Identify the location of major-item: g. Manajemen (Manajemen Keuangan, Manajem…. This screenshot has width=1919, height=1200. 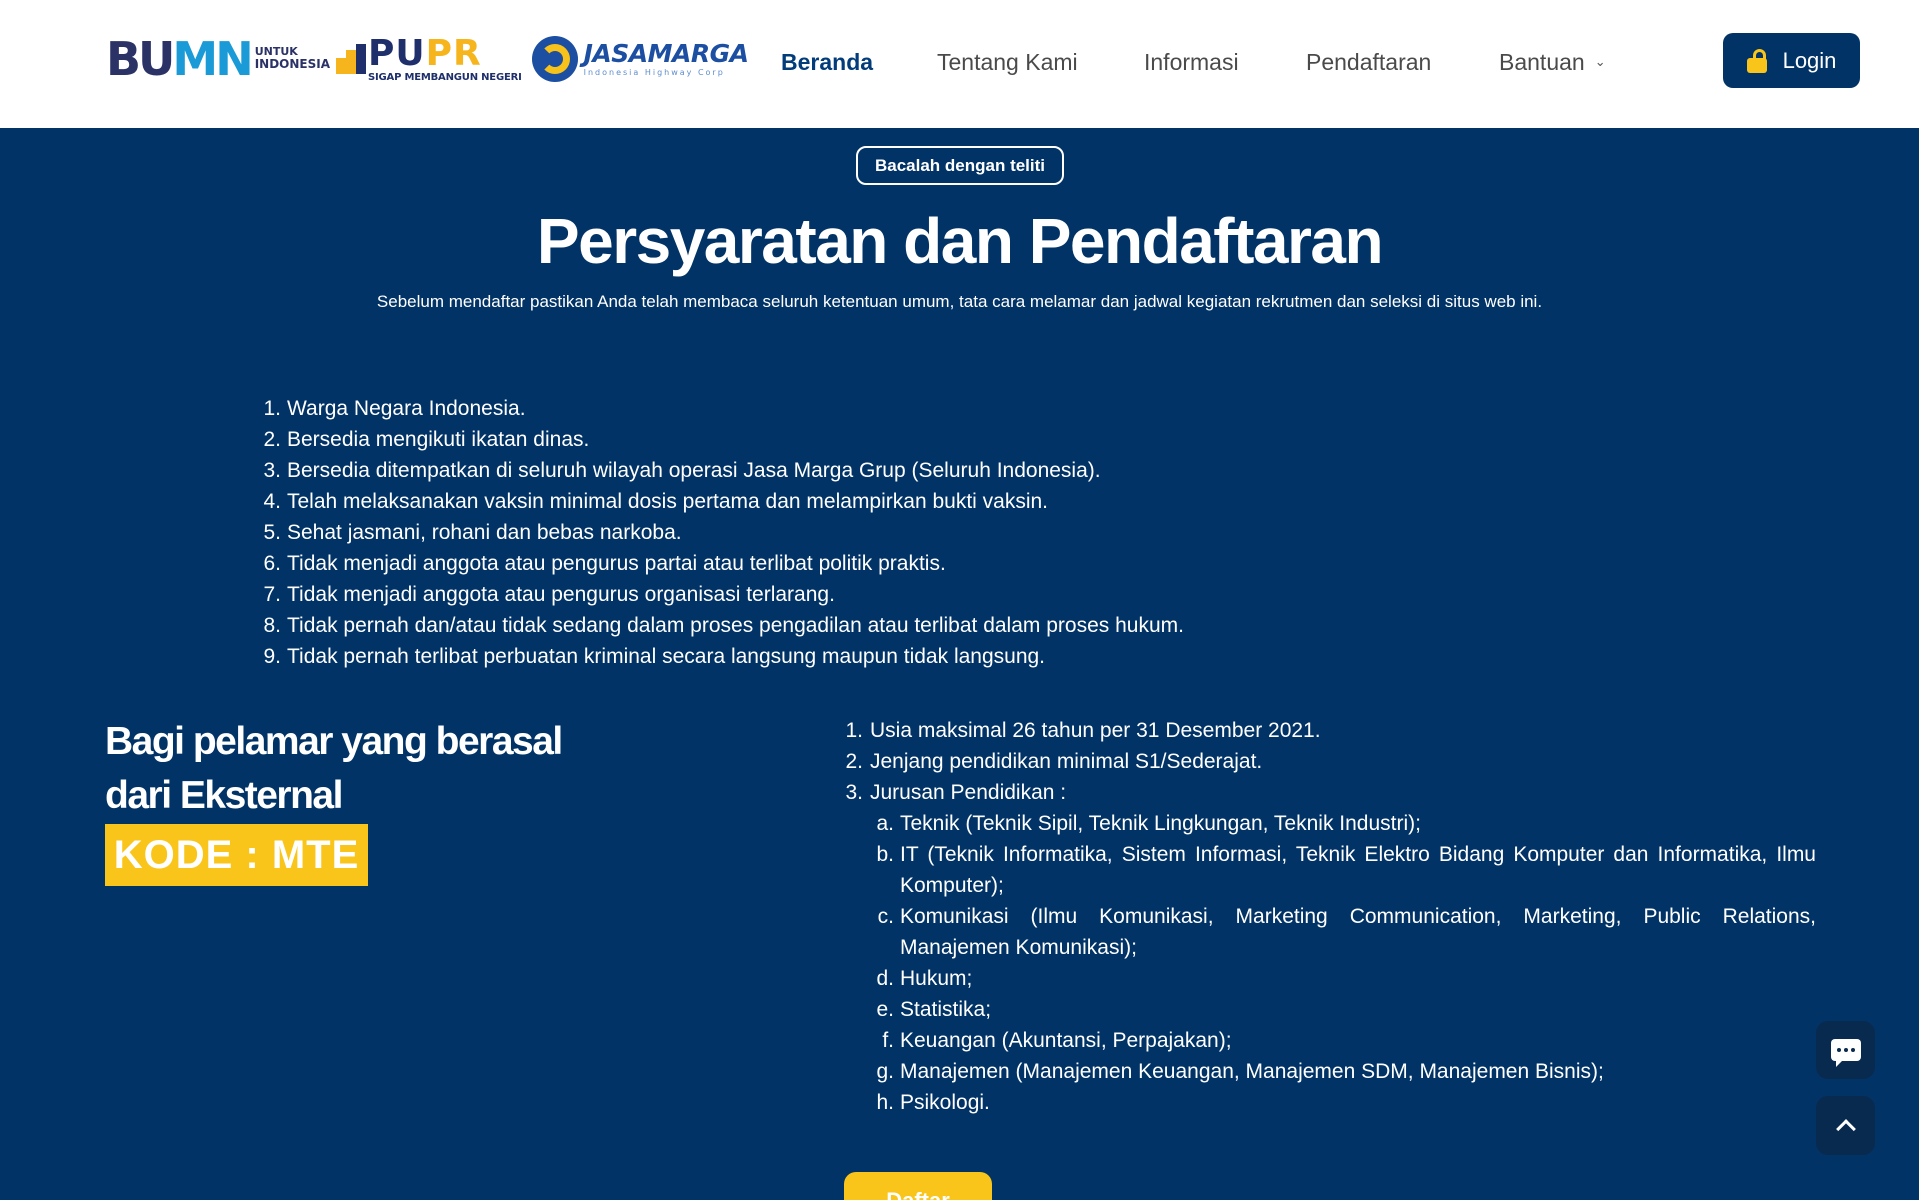
(1342, 1071).